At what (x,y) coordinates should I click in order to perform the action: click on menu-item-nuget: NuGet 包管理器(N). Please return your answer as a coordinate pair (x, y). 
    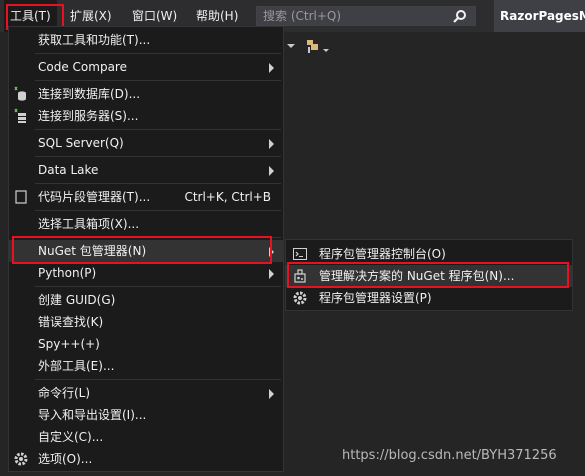
    Looking at the image, I should click on (146, 251).